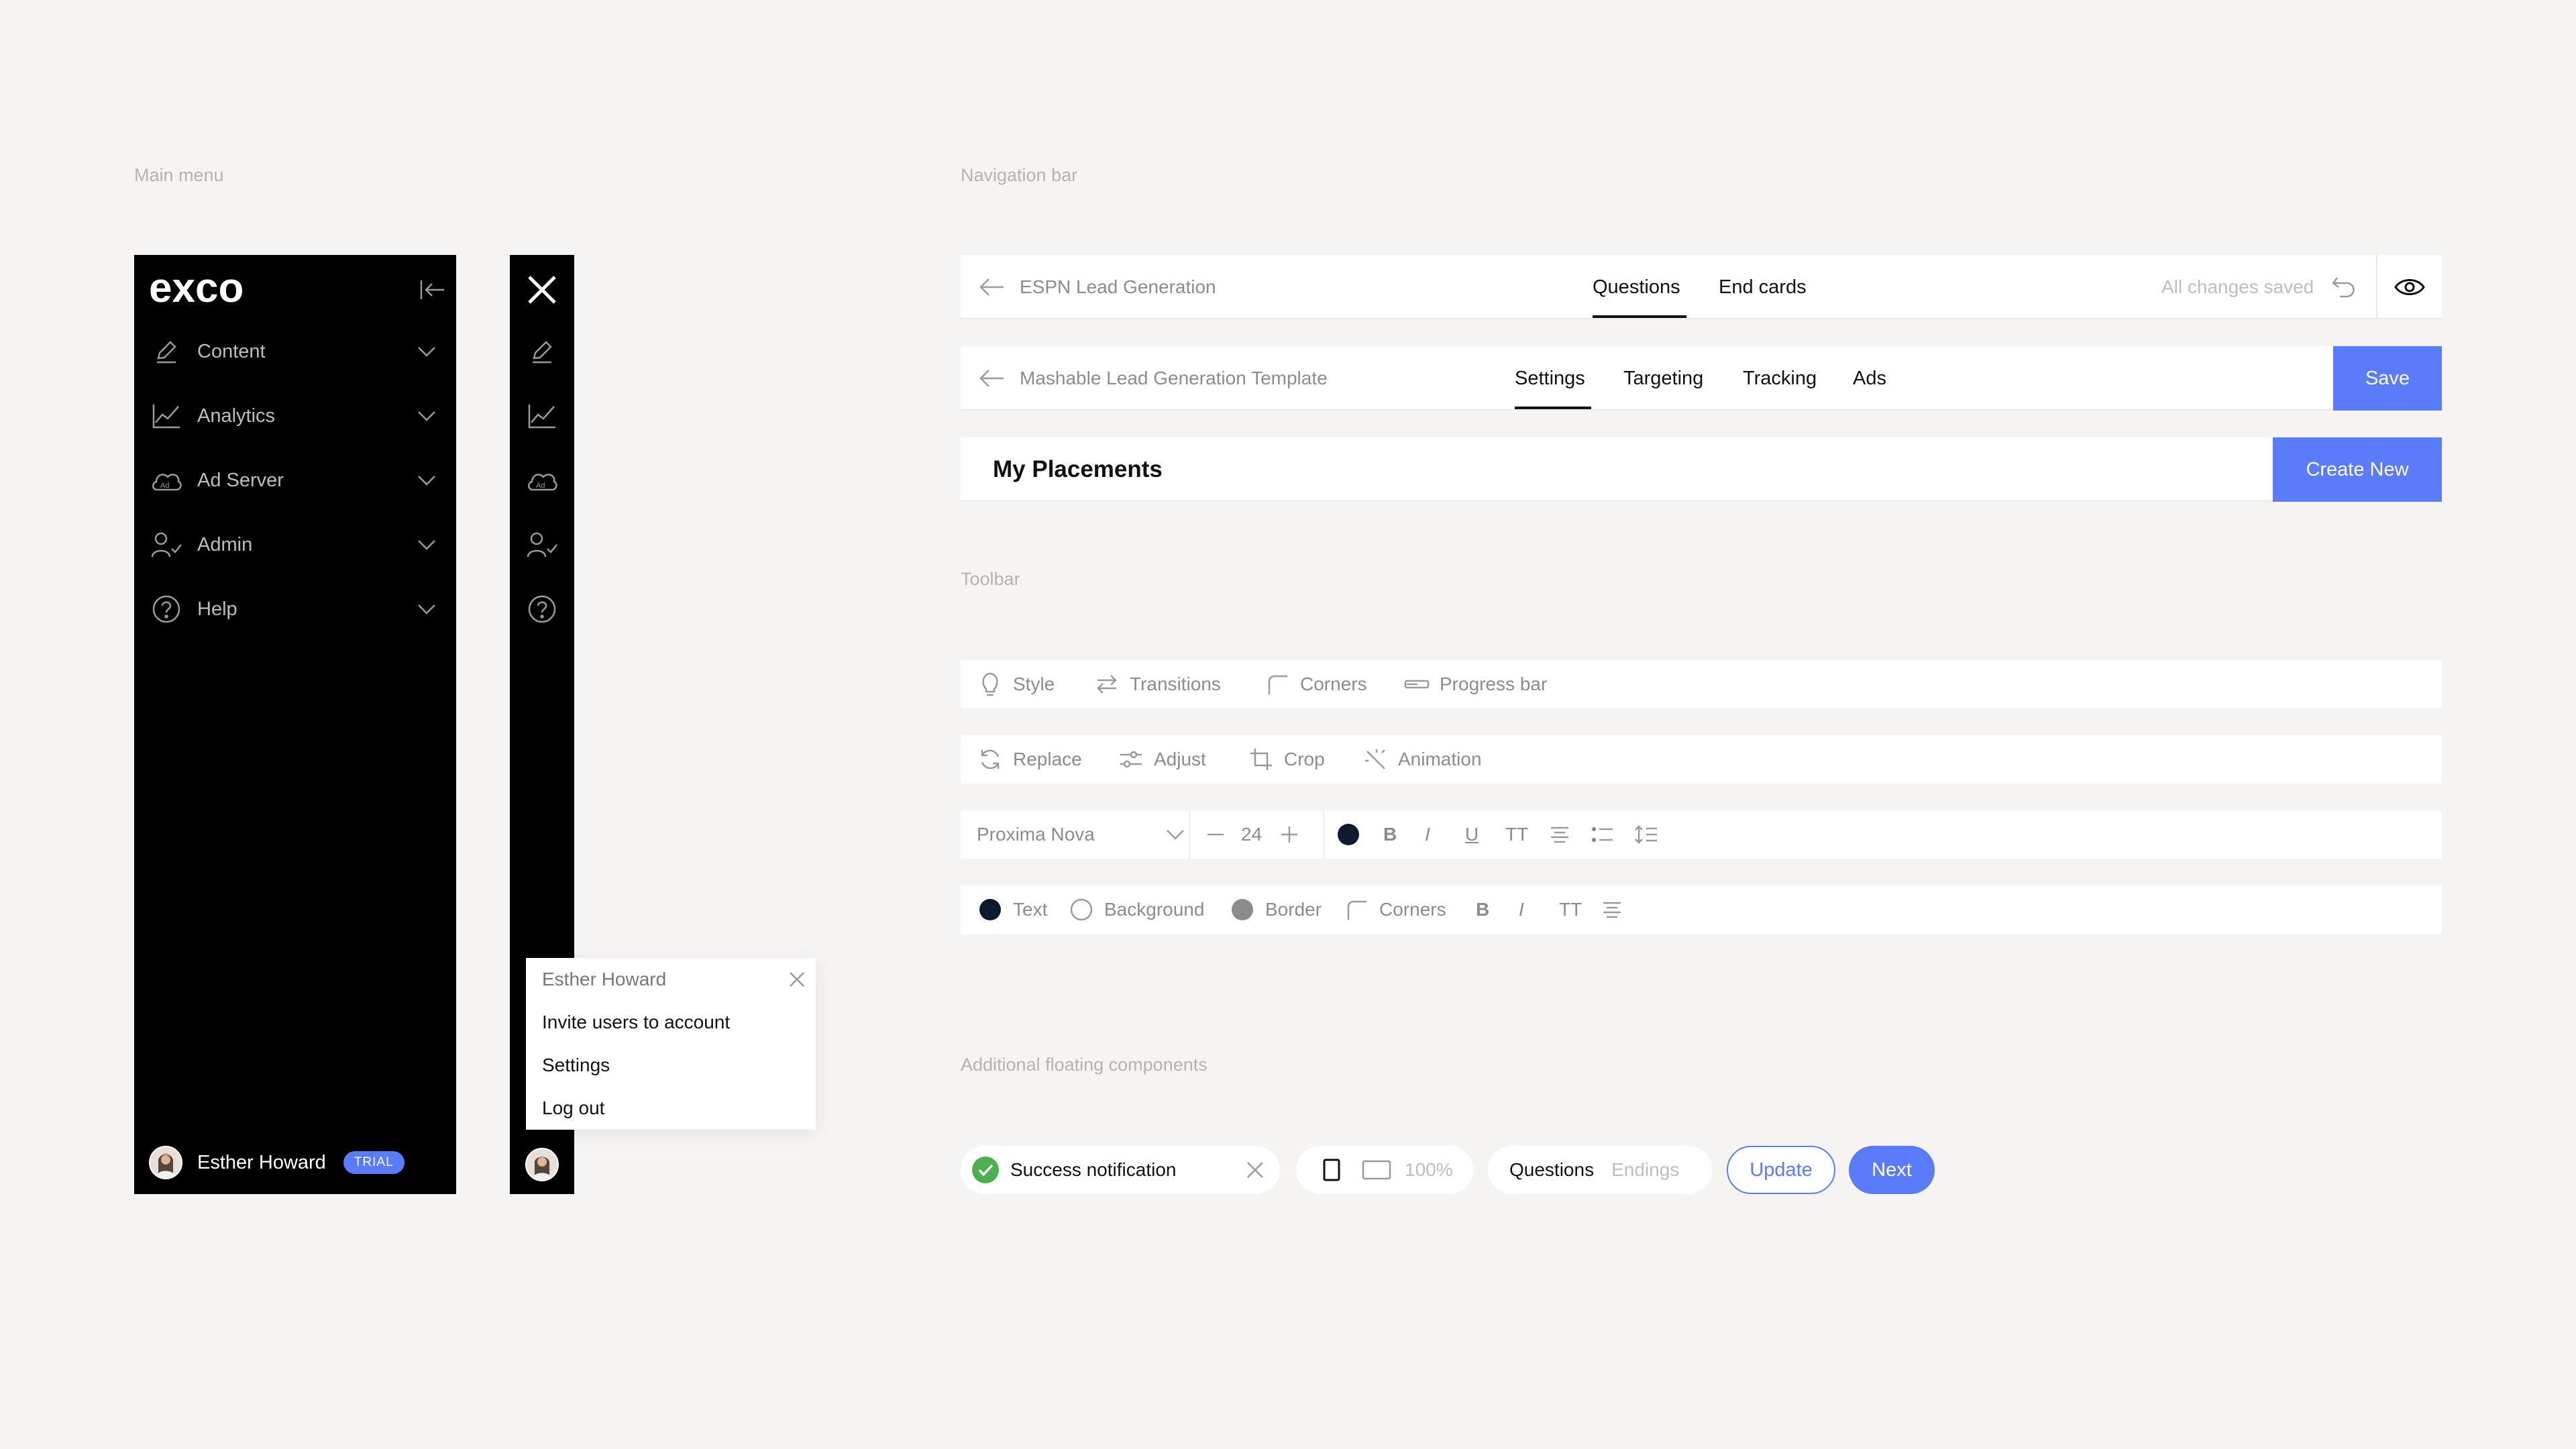 The width and height of the screenshot is (2576, 1449). Describe the element at coordinates (1277, 684) in the screenshot. I see `corner-icon` at that location.